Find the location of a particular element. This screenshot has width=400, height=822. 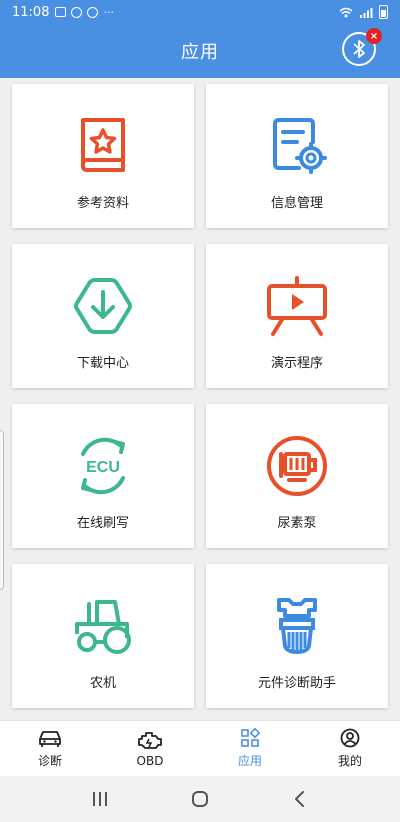

tab-obd: OBD is located at coordinates (150, 748).